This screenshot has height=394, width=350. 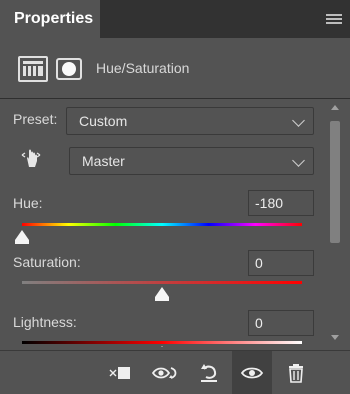 What do you see at coordinates (175, 19) in the screenshot?
I see `tab-bar: Properties` at bounding box center [175, 19].